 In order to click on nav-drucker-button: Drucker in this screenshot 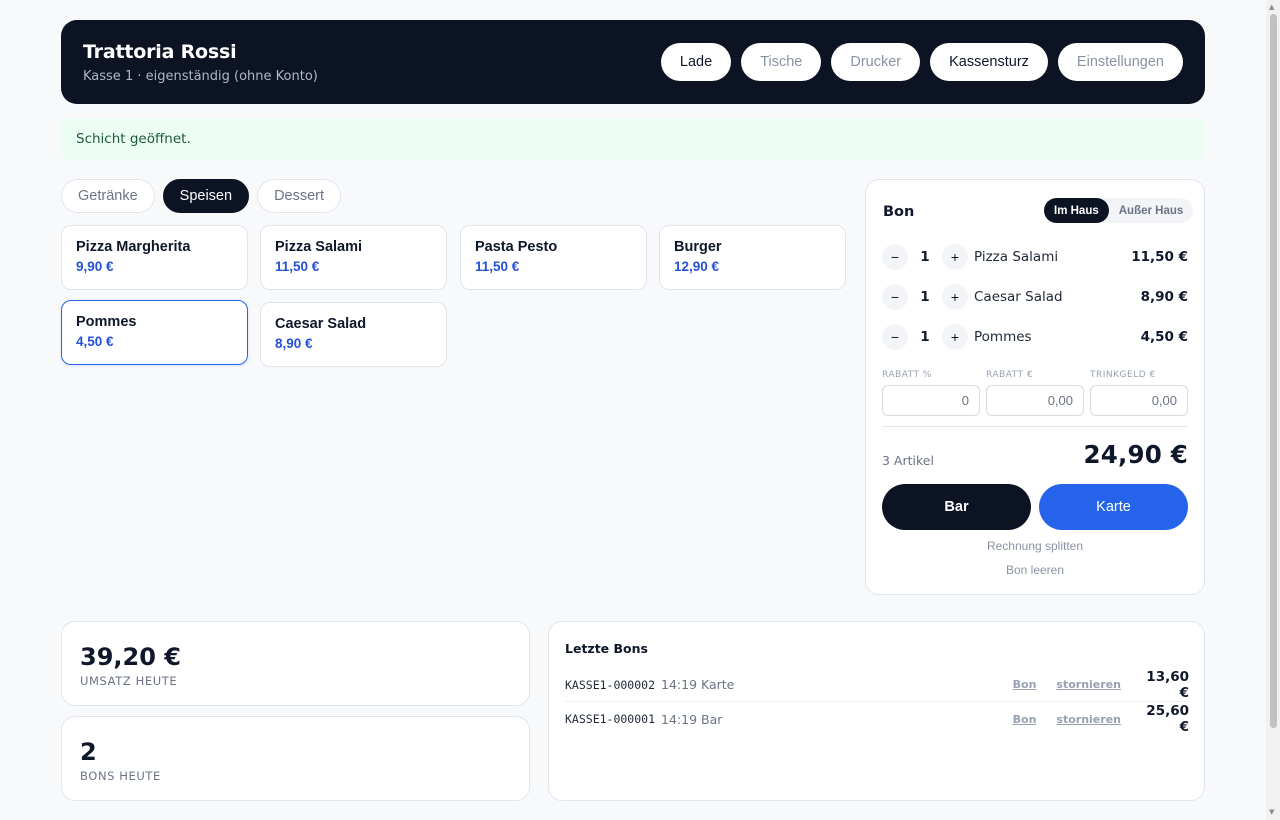, I will do `click(876, 62)`.